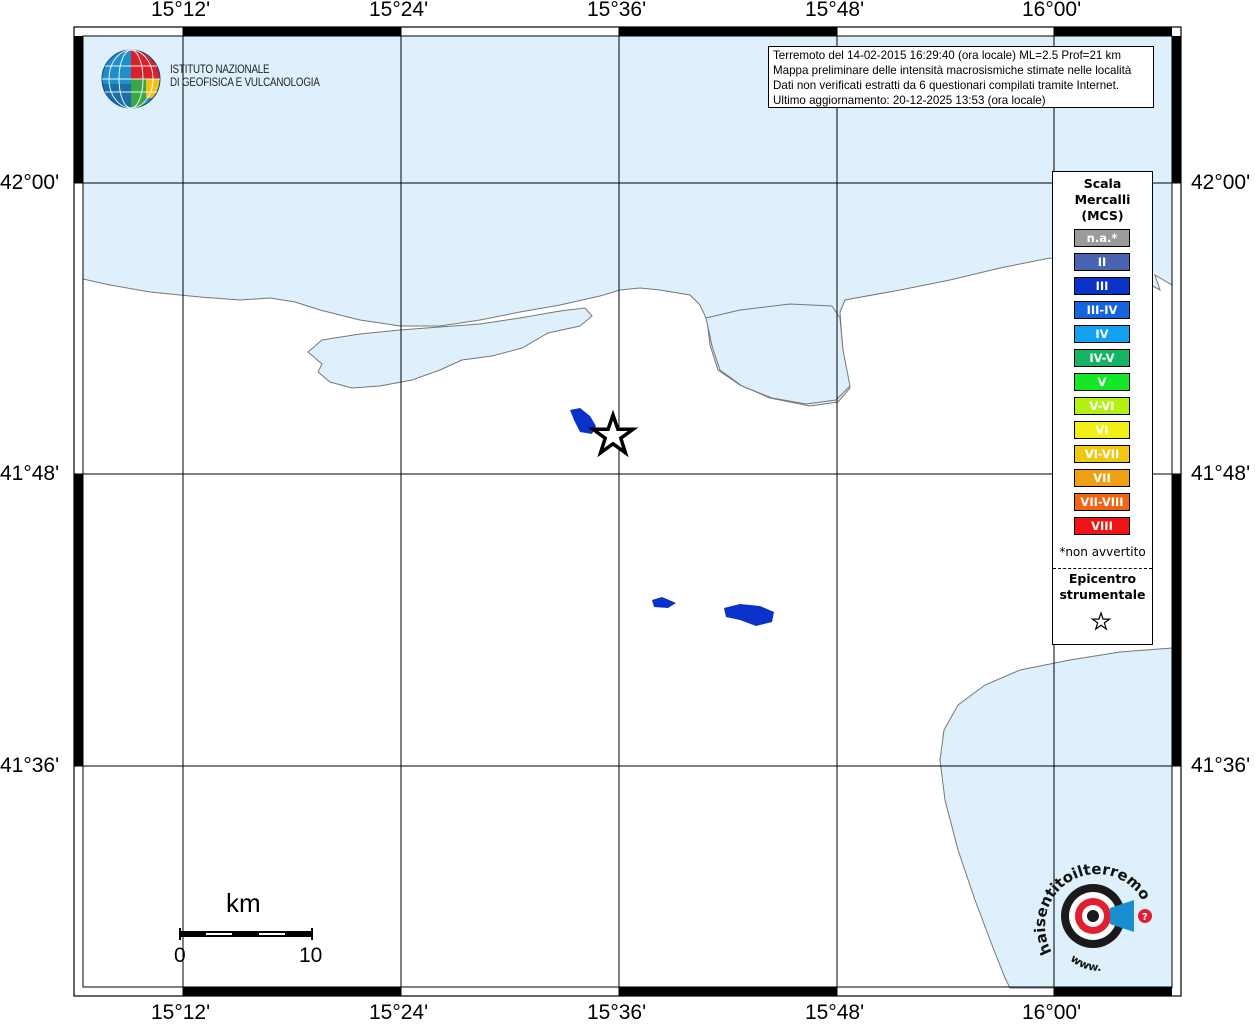 This screenshot has height=1025, width=1255. What do you see at coordinates (1102, 382) in the screenshot?
I see `legend-swatch: V` at bounding box center [1102, 382].